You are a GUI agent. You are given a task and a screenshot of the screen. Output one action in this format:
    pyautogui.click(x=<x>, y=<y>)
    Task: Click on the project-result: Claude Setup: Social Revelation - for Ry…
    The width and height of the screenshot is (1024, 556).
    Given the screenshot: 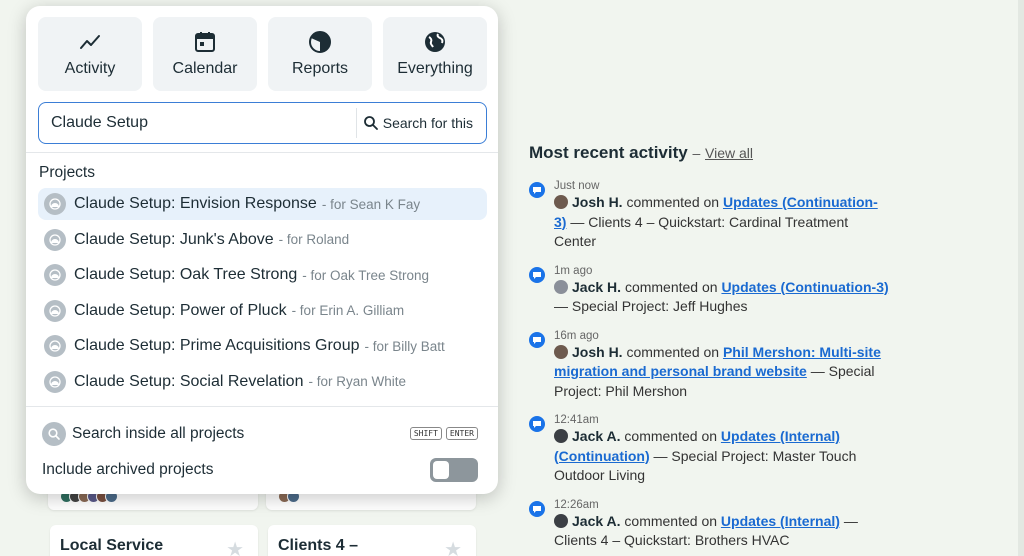 What is the action you would take?
    pyautogui.click(x=262, y=382)
    